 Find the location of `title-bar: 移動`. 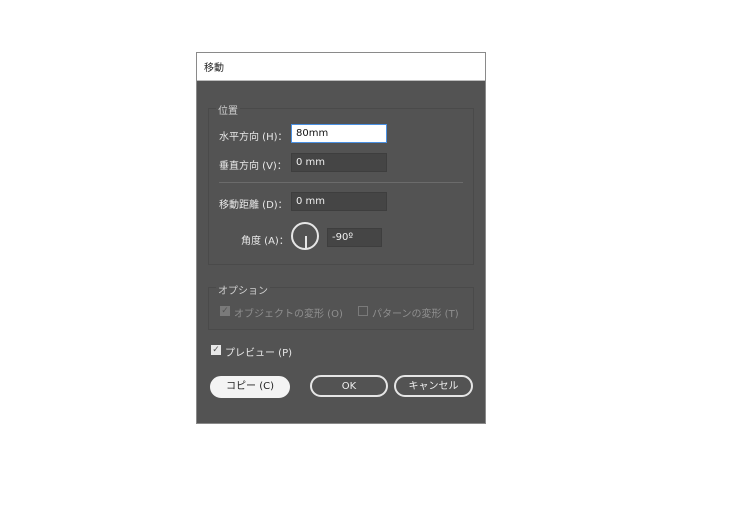

title-bar: 移動 is located at coordinates (341, 67).